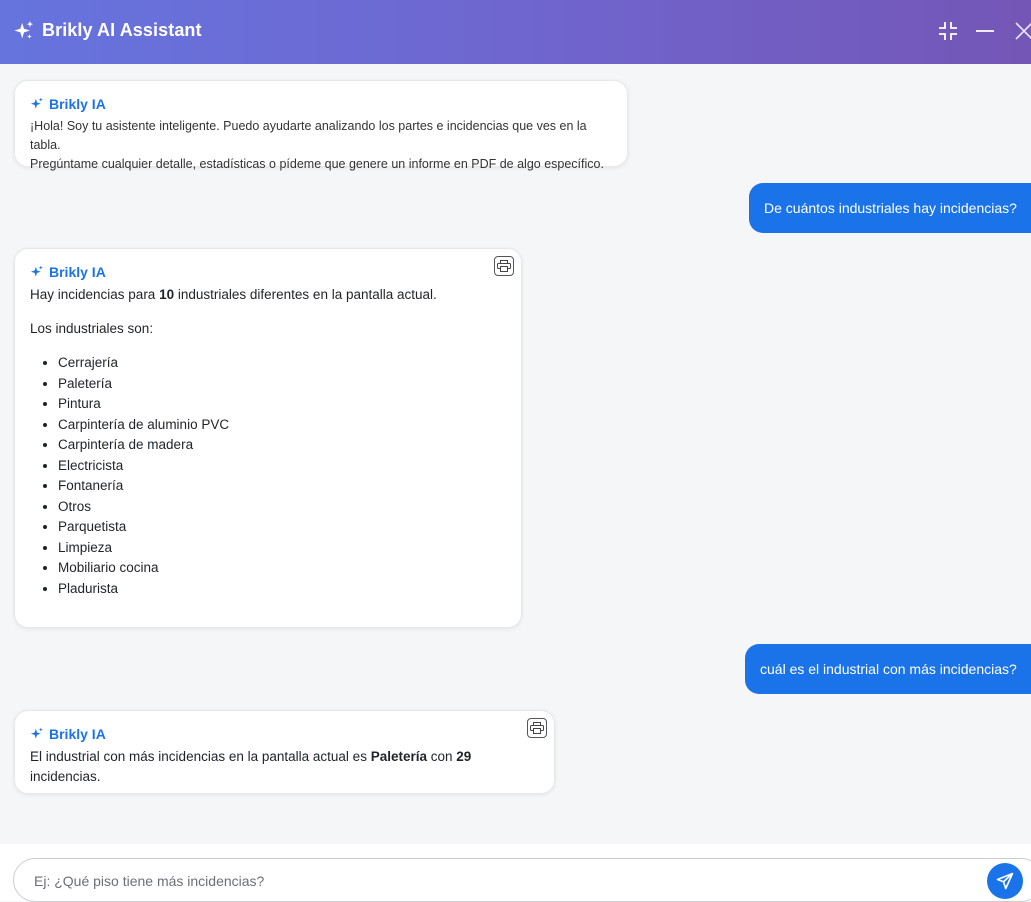 Image resolution: width=1031 pixels, height=902 pixels. What do you see at coordinates (282, 589) in the screenshot?
I see `list-item: Pladurista` at bounding box center [282, 589].